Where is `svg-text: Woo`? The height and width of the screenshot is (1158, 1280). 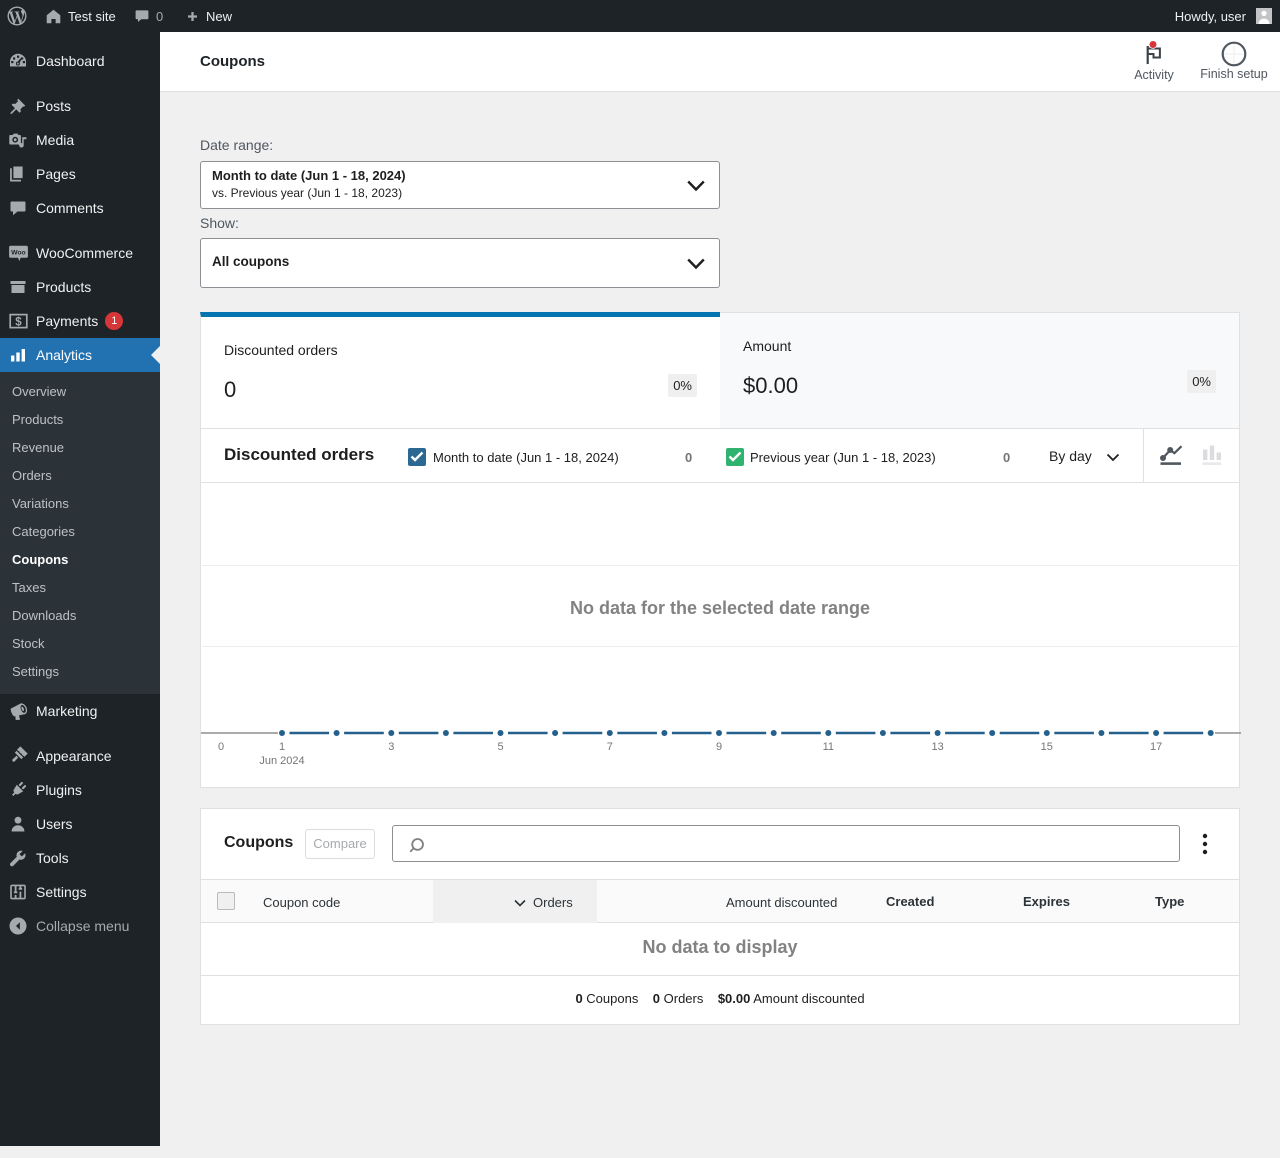 svg-text: Woo is located at coordinates (18, 252).